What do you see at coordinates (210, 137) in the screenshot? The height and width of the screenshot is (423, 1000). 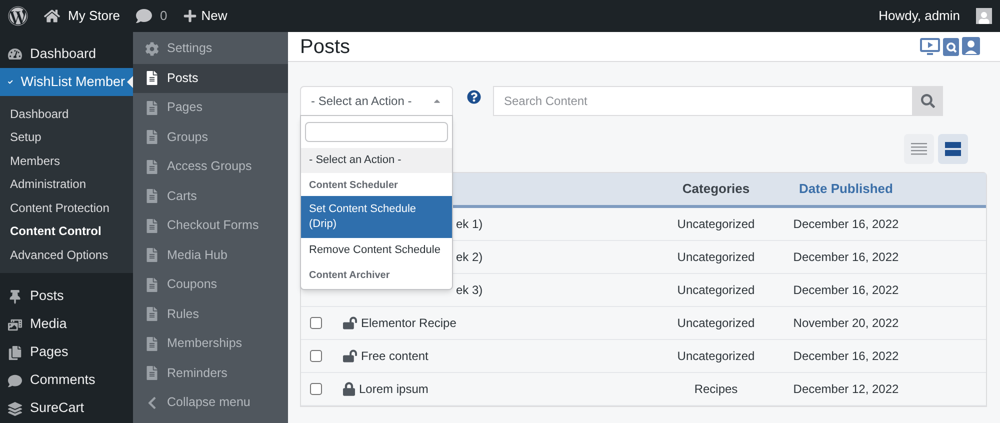 I see `flyout-item: Groups` at bounding box center [210, 137].